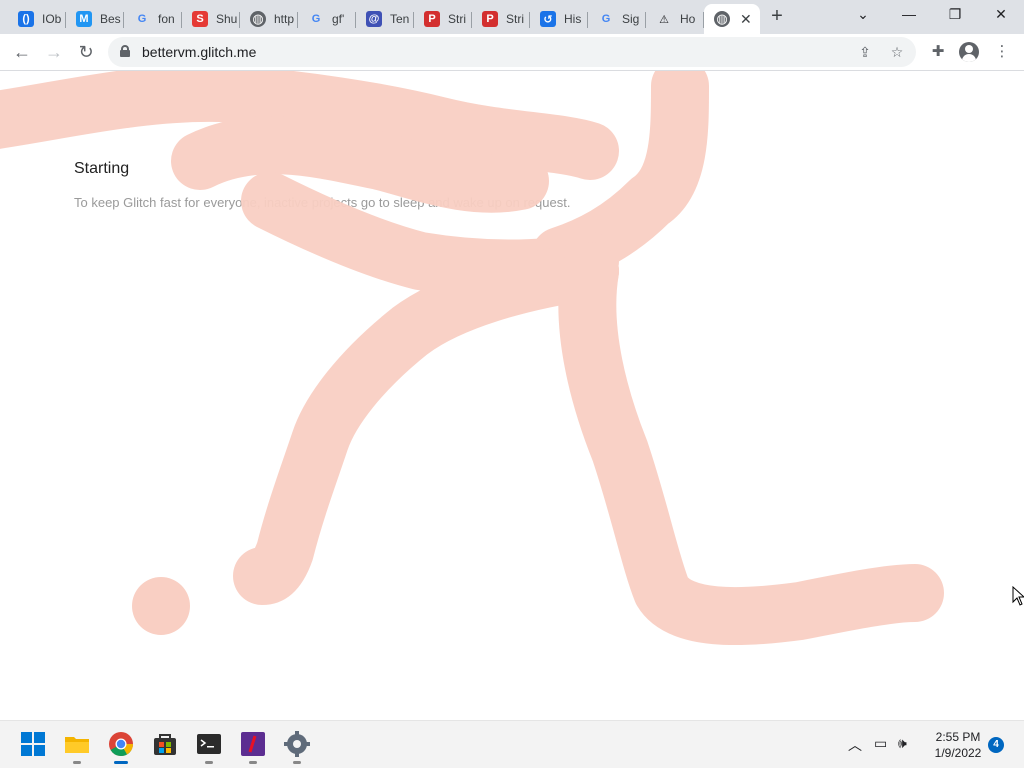 The width and height of the screenshot is (1024, 768). What do you see at coordinates (95, 19) in the screenshot?
I see `tab: M Bes` at bounding box center [95, 19].